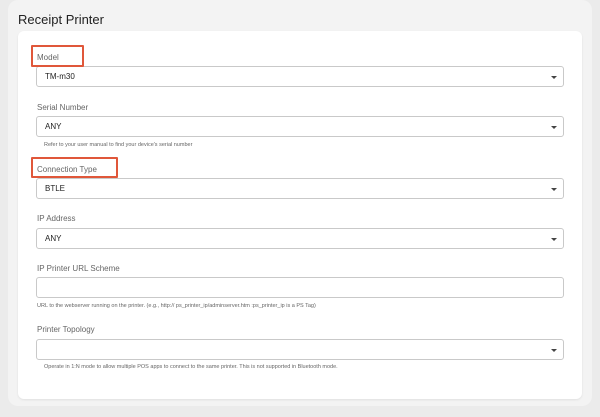  Describe the element at coordinates (300, 287) in the screenshot. I see `url-scheme-input` at that location.